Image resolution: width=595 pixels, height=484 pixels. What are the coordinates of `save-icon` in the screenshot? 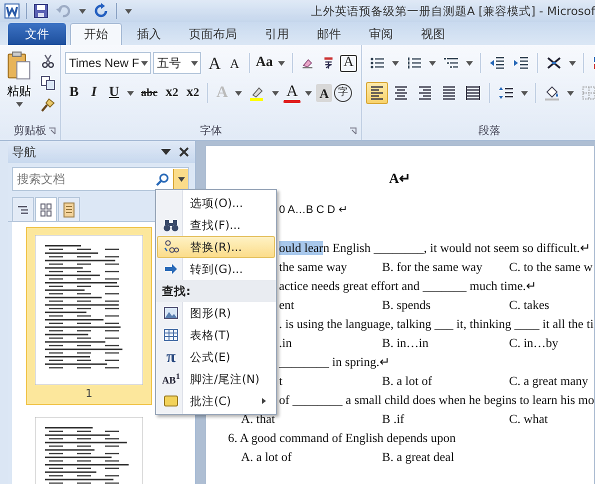 It's located at (41, 11).